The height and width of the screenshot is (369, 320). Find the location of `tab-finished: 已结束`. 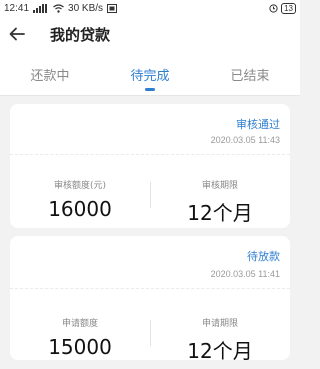

tab-finished: 已结束 is located at coordinates (250, 74).